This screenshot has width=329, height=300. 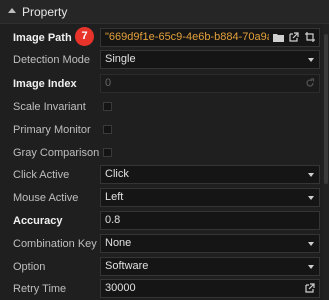 What do you see at coordinates (84, 36) in the screenshot?
I see `step-badge: 7` at bounding box center [84, 36].